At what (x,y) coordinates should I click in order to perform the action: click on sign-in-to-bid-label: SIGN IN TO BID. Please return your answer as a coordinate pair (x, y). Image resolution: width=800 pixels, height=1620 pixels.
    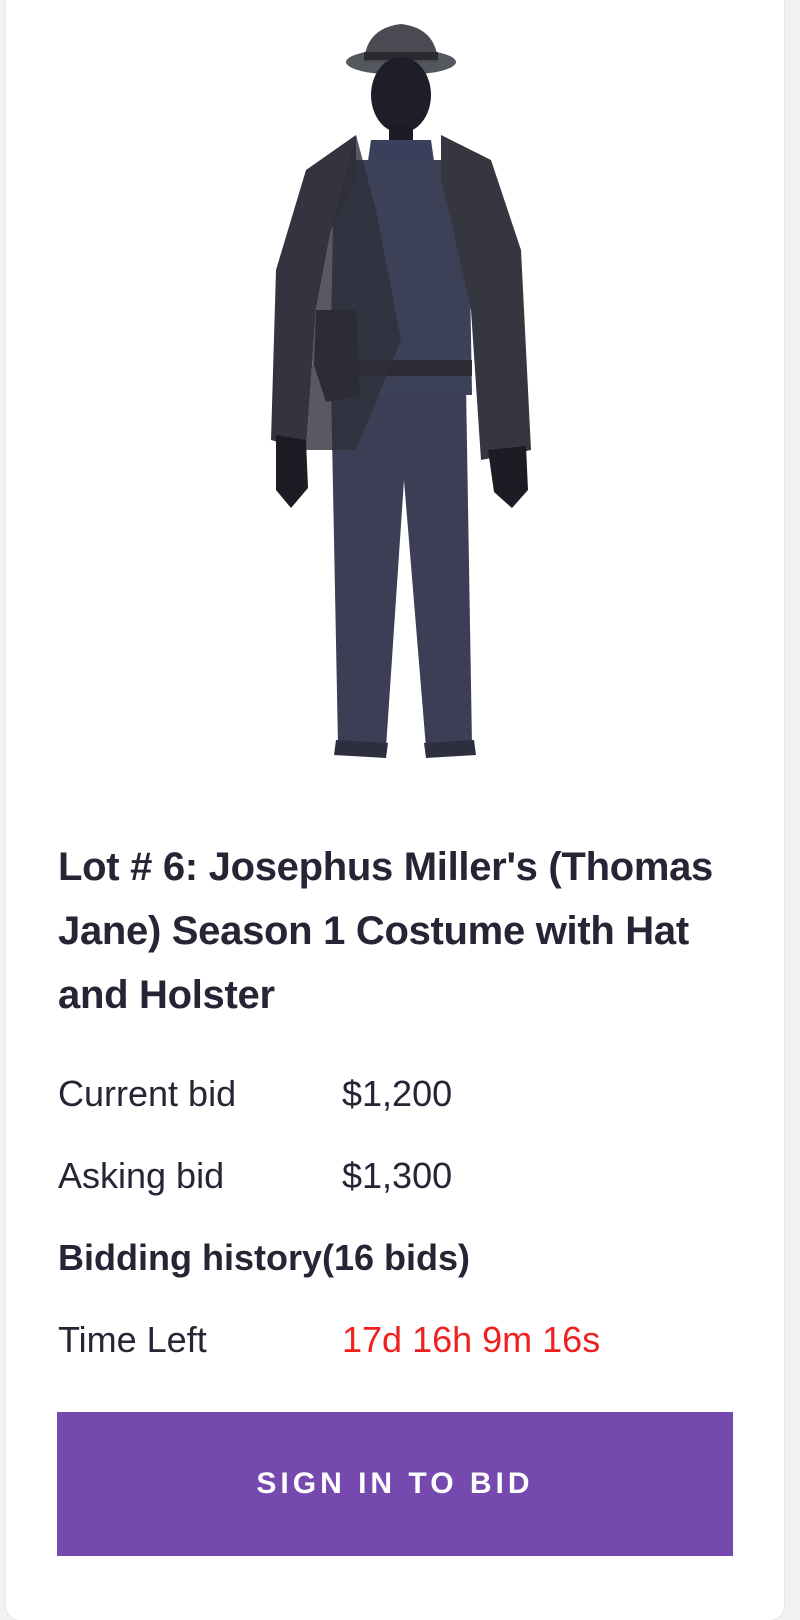
    Looking at the image, I should click on (395, 1483).